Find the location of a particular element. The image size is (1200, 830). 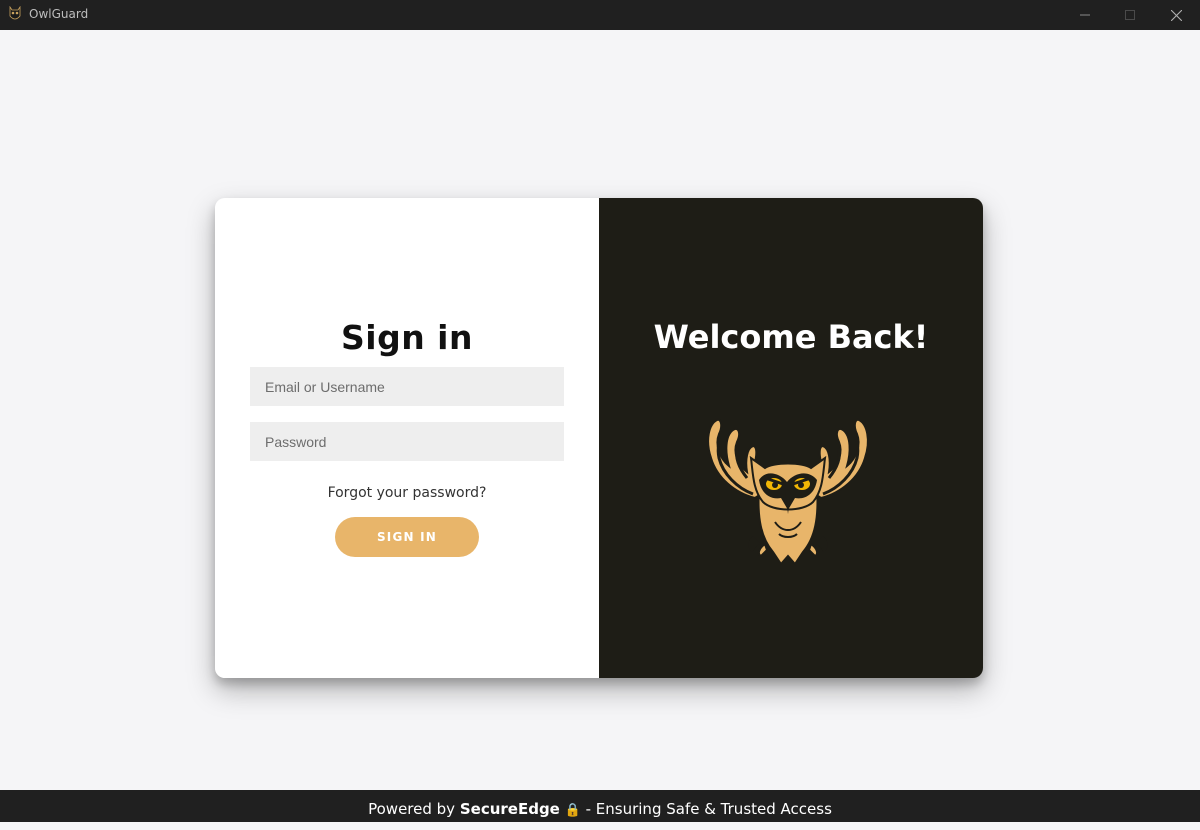

forgot-password-link: Forgot your password? is located at coordinates (407, 493).